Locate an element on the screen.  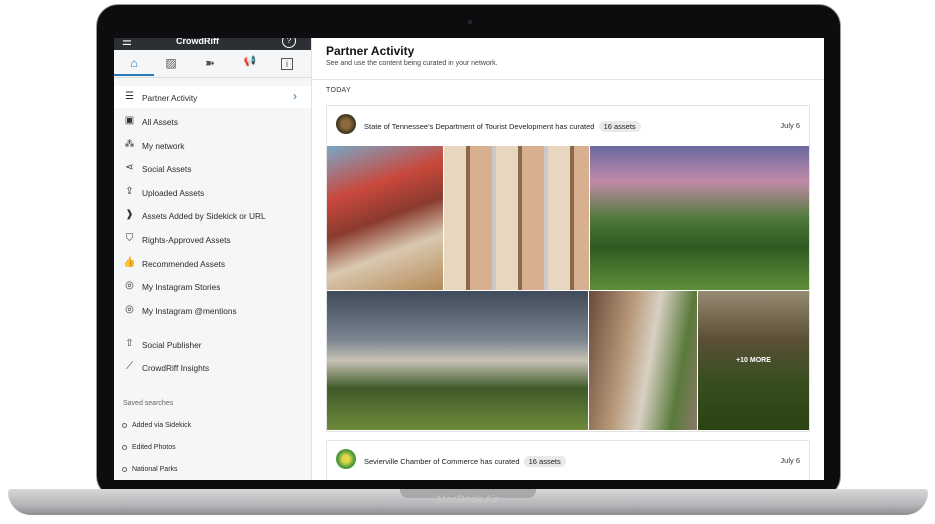
sidebar-item-label: Social Assets is located at coordinates (167, 169).